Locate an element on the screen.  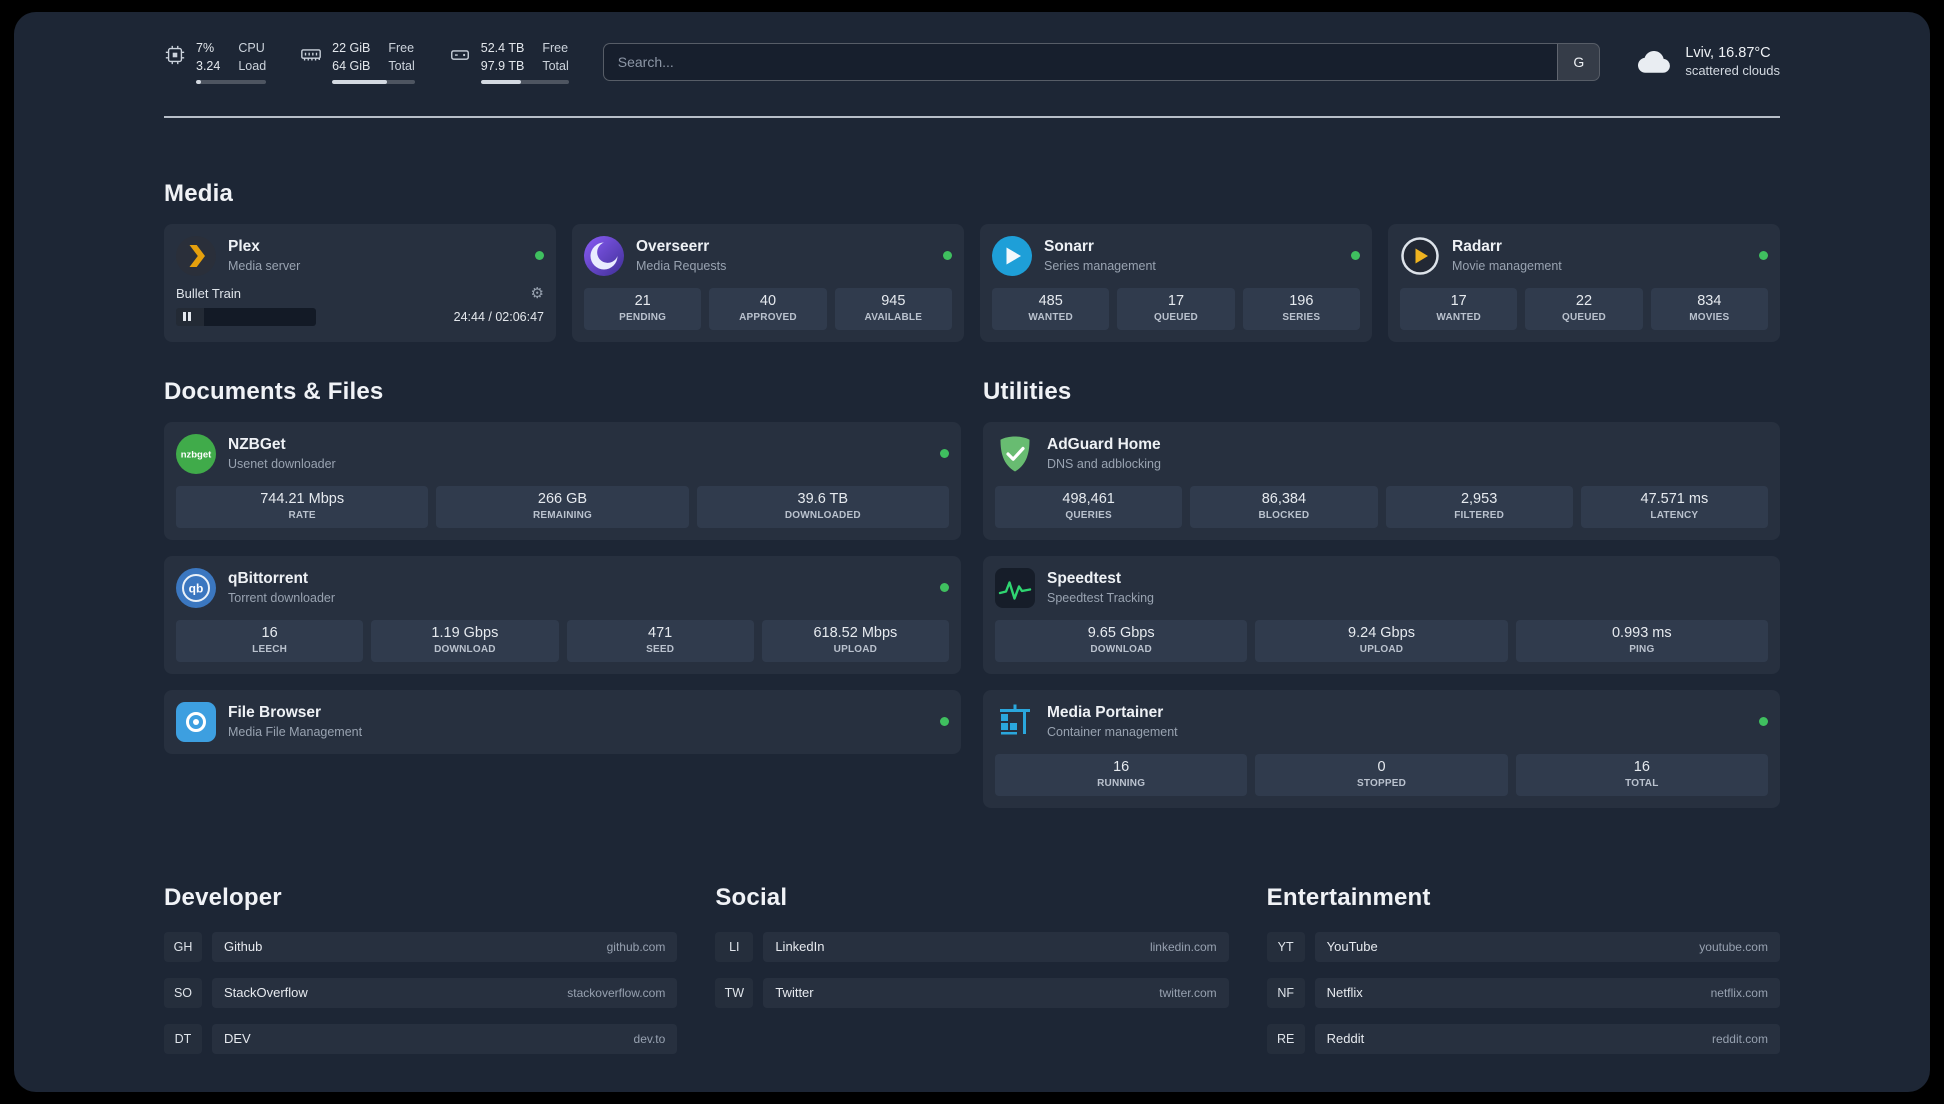
stat-value: 17 is located at coordinates (1458, 300).